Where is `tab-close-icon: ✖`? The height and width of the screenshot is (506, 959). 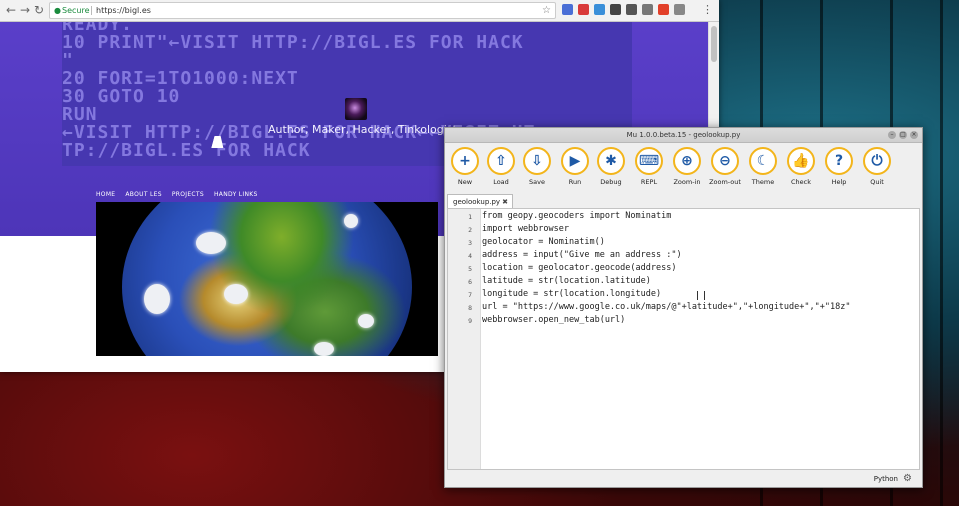 tab-close-icon: ✖ is located at coordinates (505, 202).